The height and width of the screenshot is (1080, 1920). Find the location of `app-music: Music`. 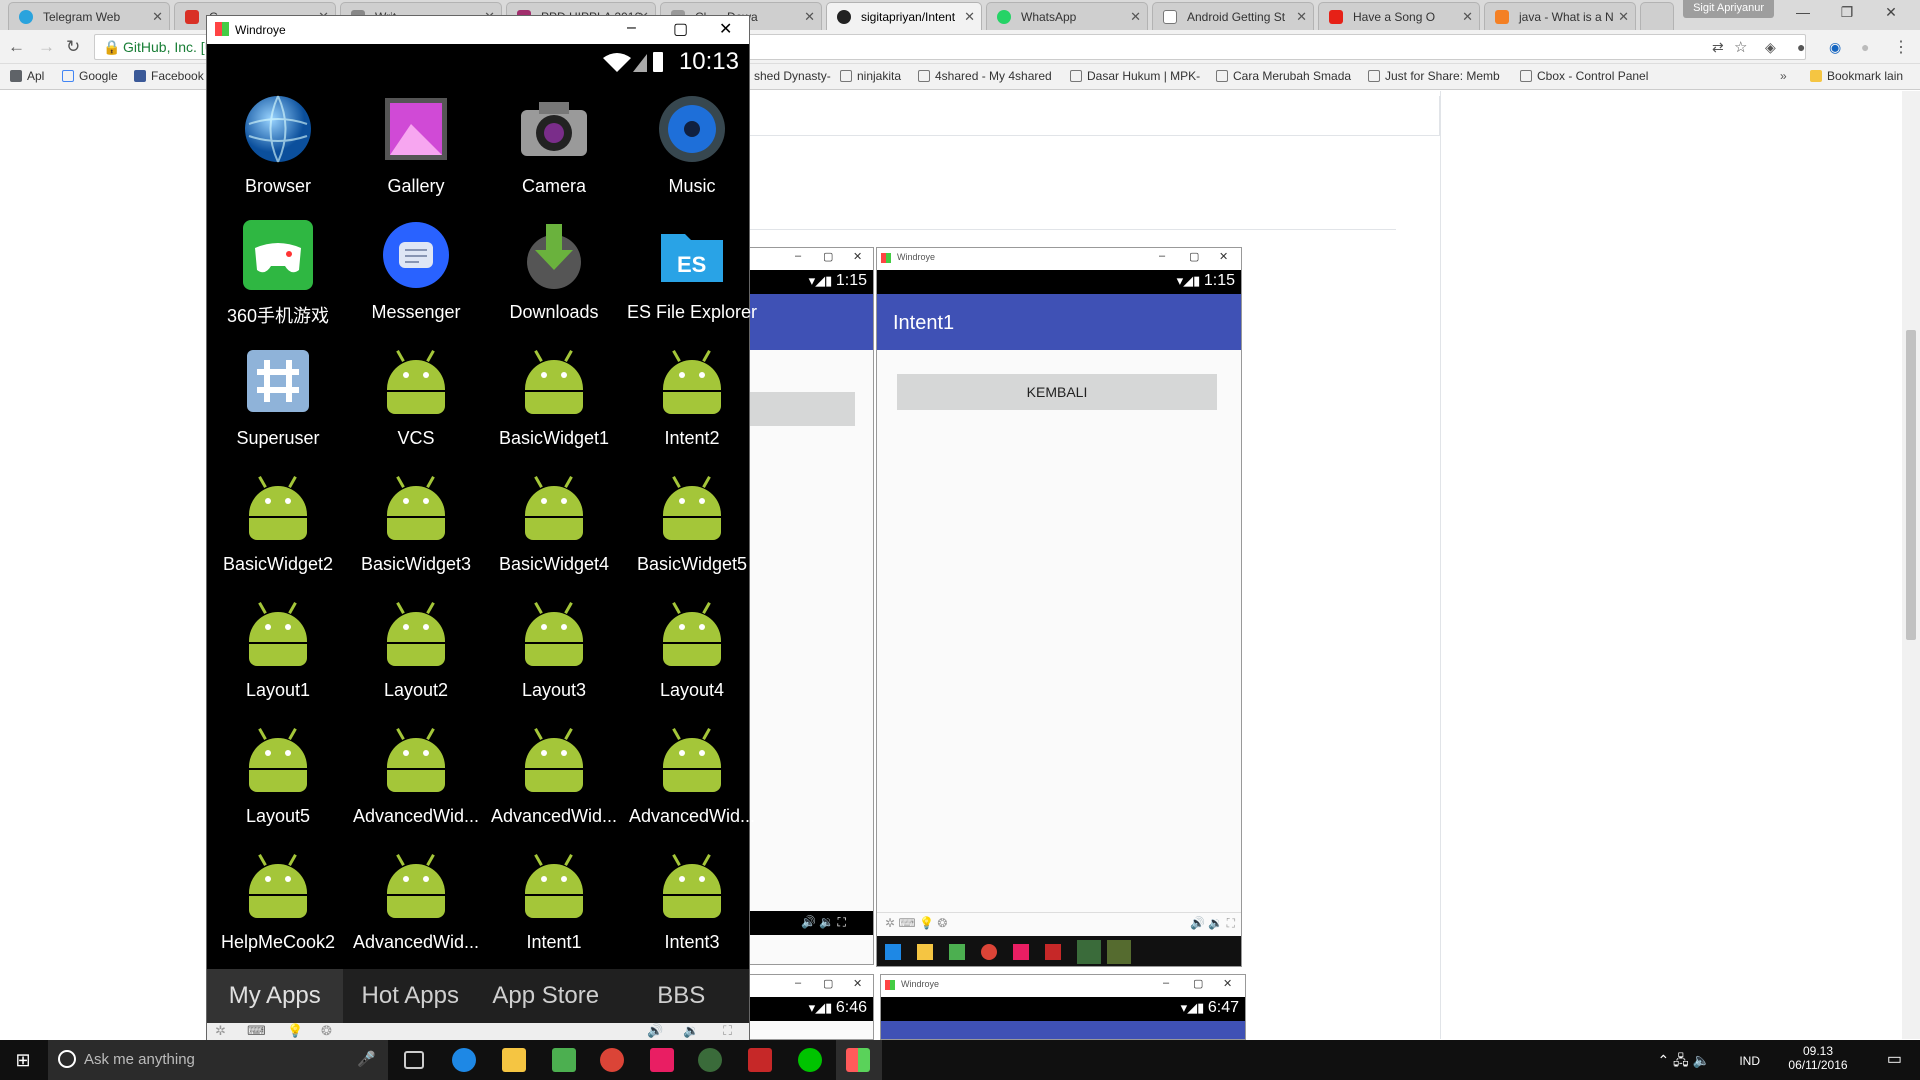

app-music: Music is located at coordinates (692, 143).